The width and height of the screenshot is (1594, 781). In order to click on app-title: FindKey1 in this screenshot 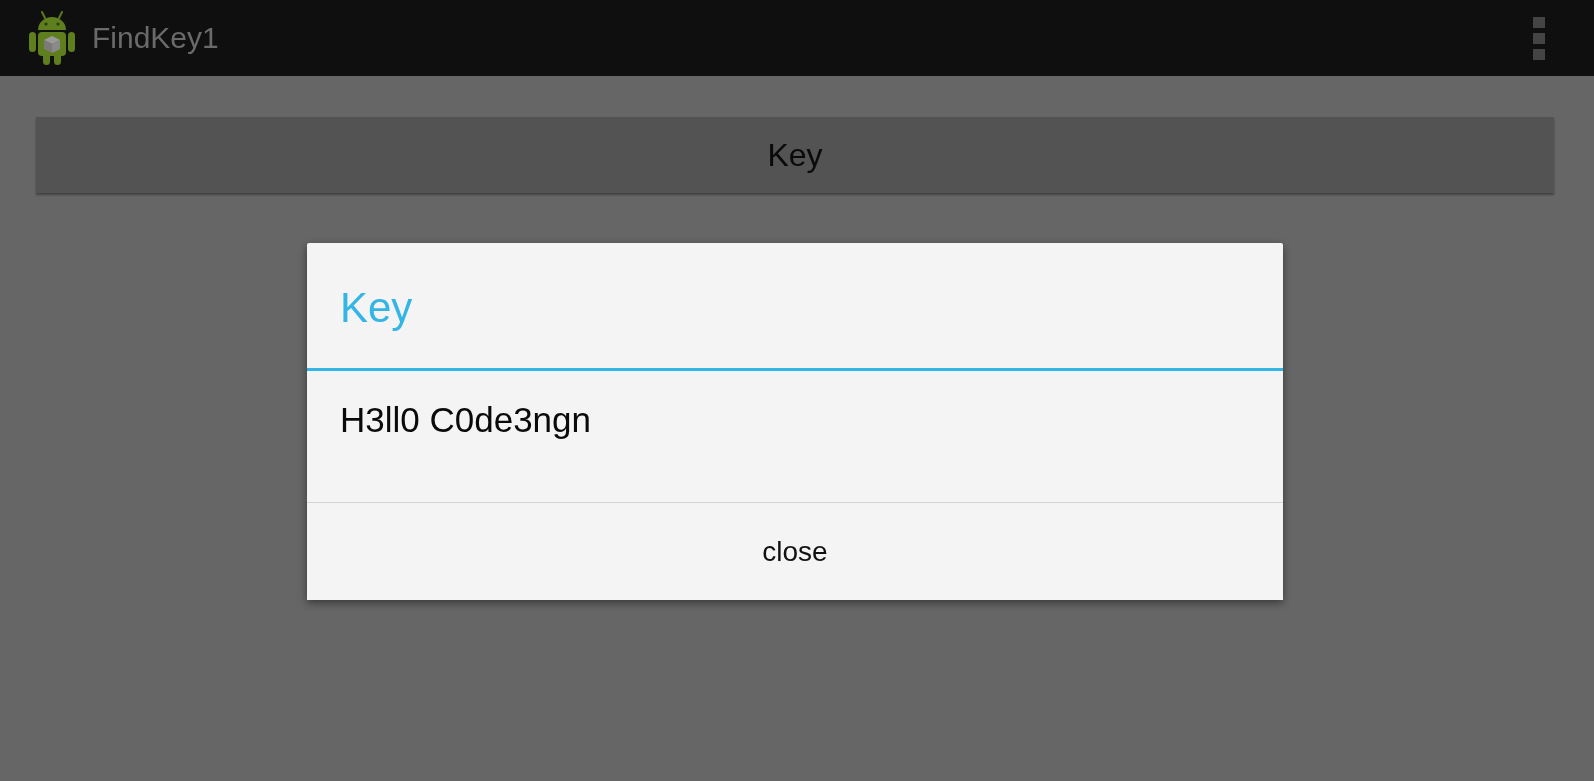, I will do `click(155, 38)`.